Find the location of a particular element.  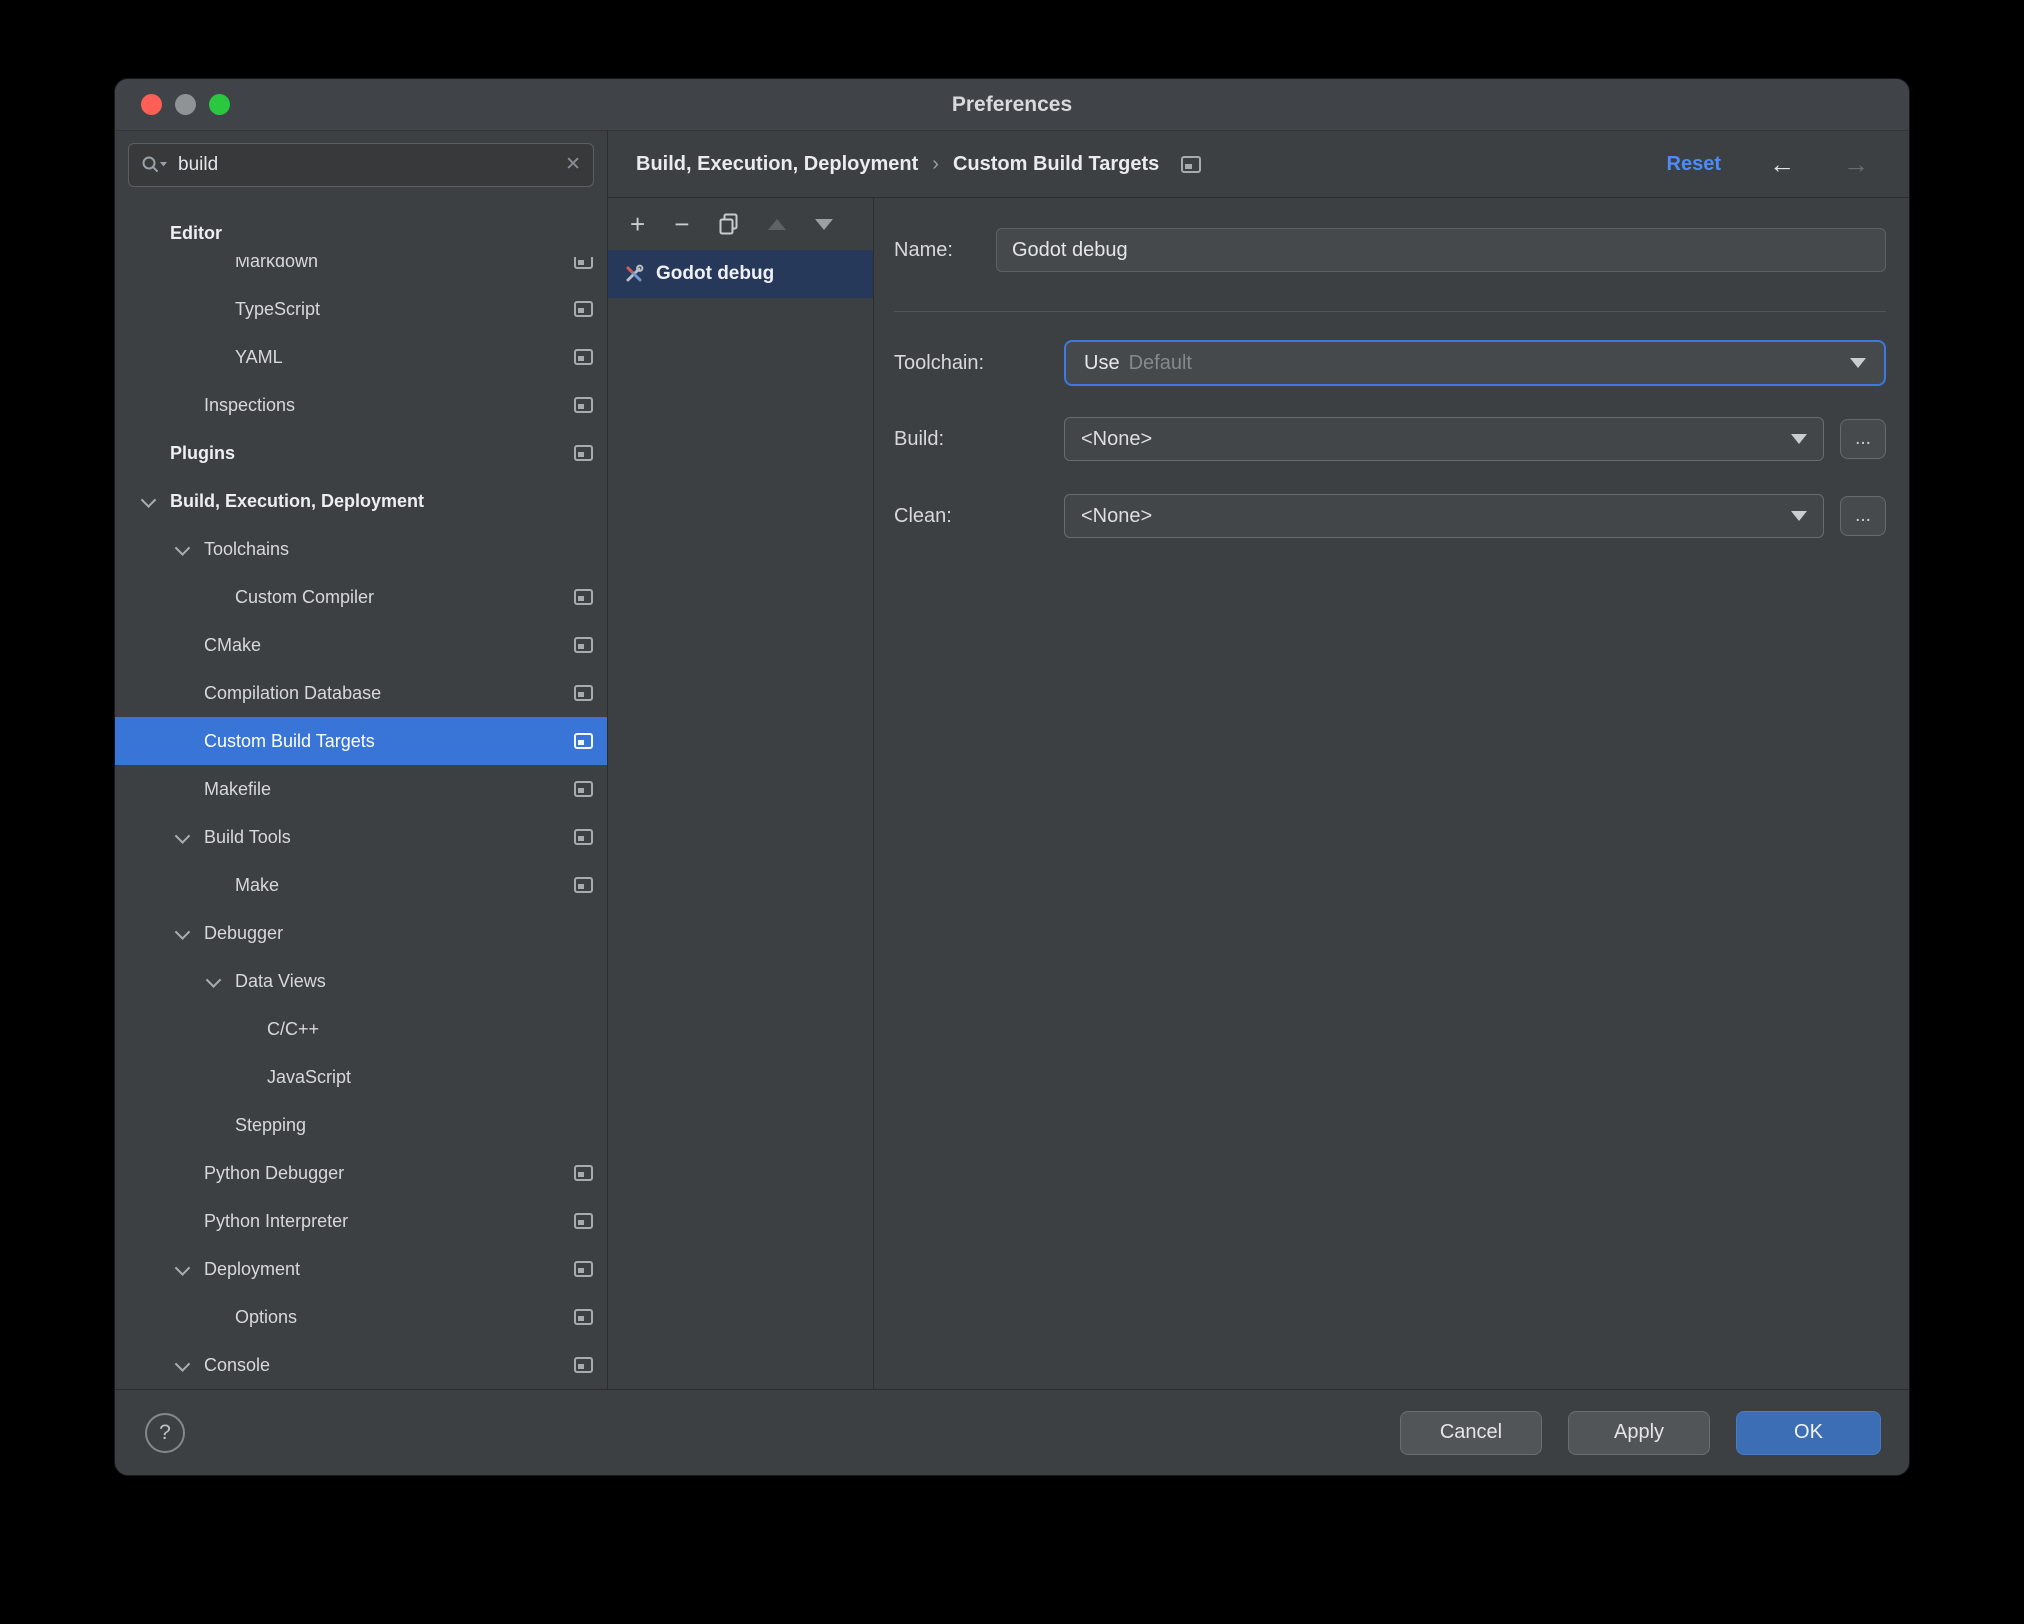

sidebar-item-label: Data Views is located at coordinates (280, 980).